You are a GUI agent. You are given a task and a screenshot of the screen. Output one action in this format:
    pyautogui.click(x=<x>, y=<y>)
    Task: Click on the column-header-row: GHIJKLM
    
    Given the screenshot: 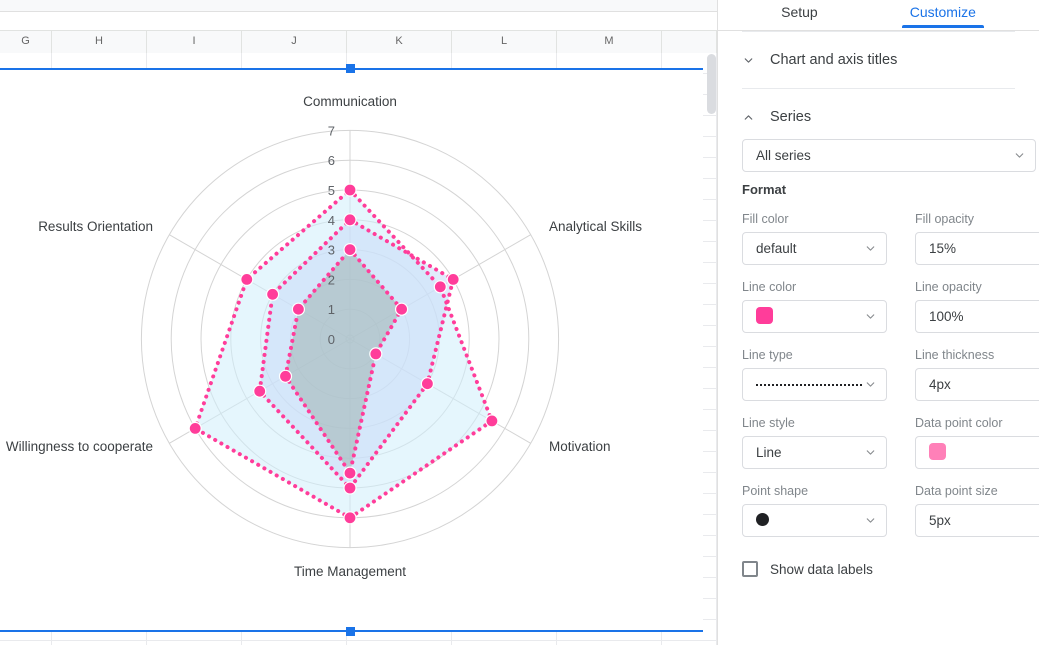 What is the action you would take?
    pyautogui.click(x=358, y=42)
    